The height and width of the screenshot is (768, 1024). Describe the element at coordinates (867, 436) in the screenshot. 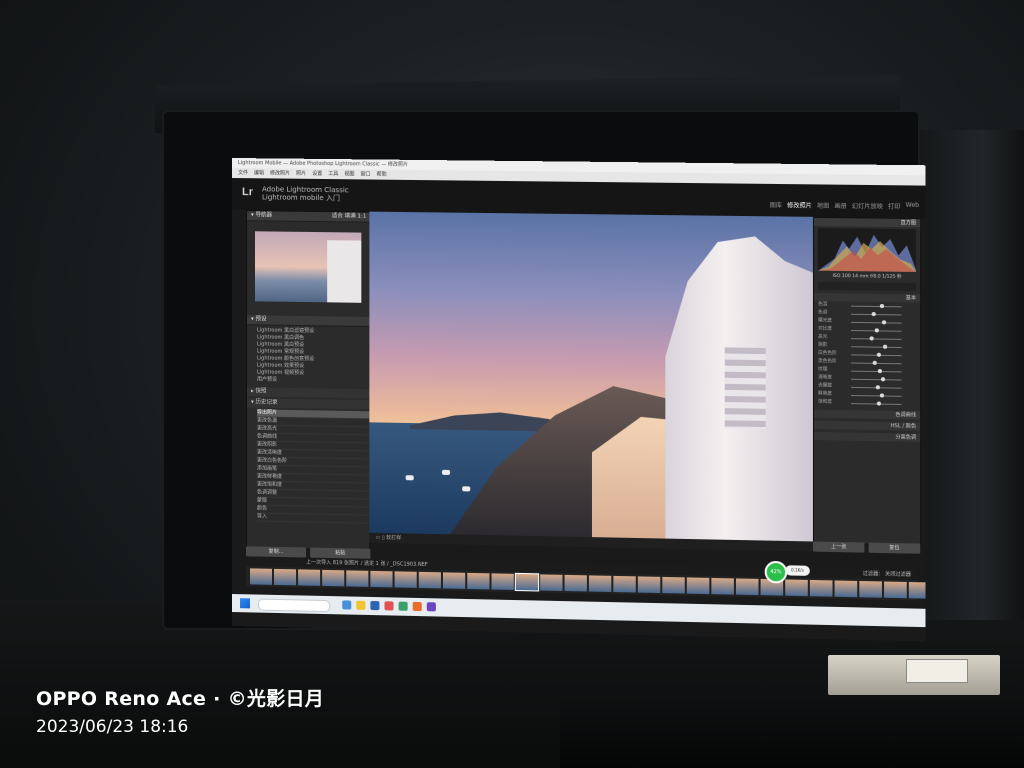

I see `split-toning-header: 分离色调` at that location.